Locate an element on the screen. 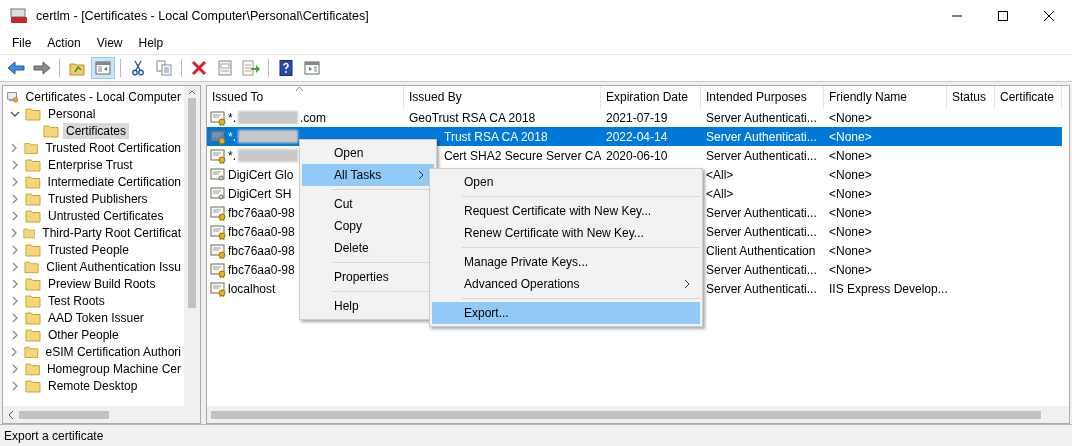 The width and height of the screenshot is (1072, 446). tree-item: Enterprise Trust is located at coordinates (90, 164).